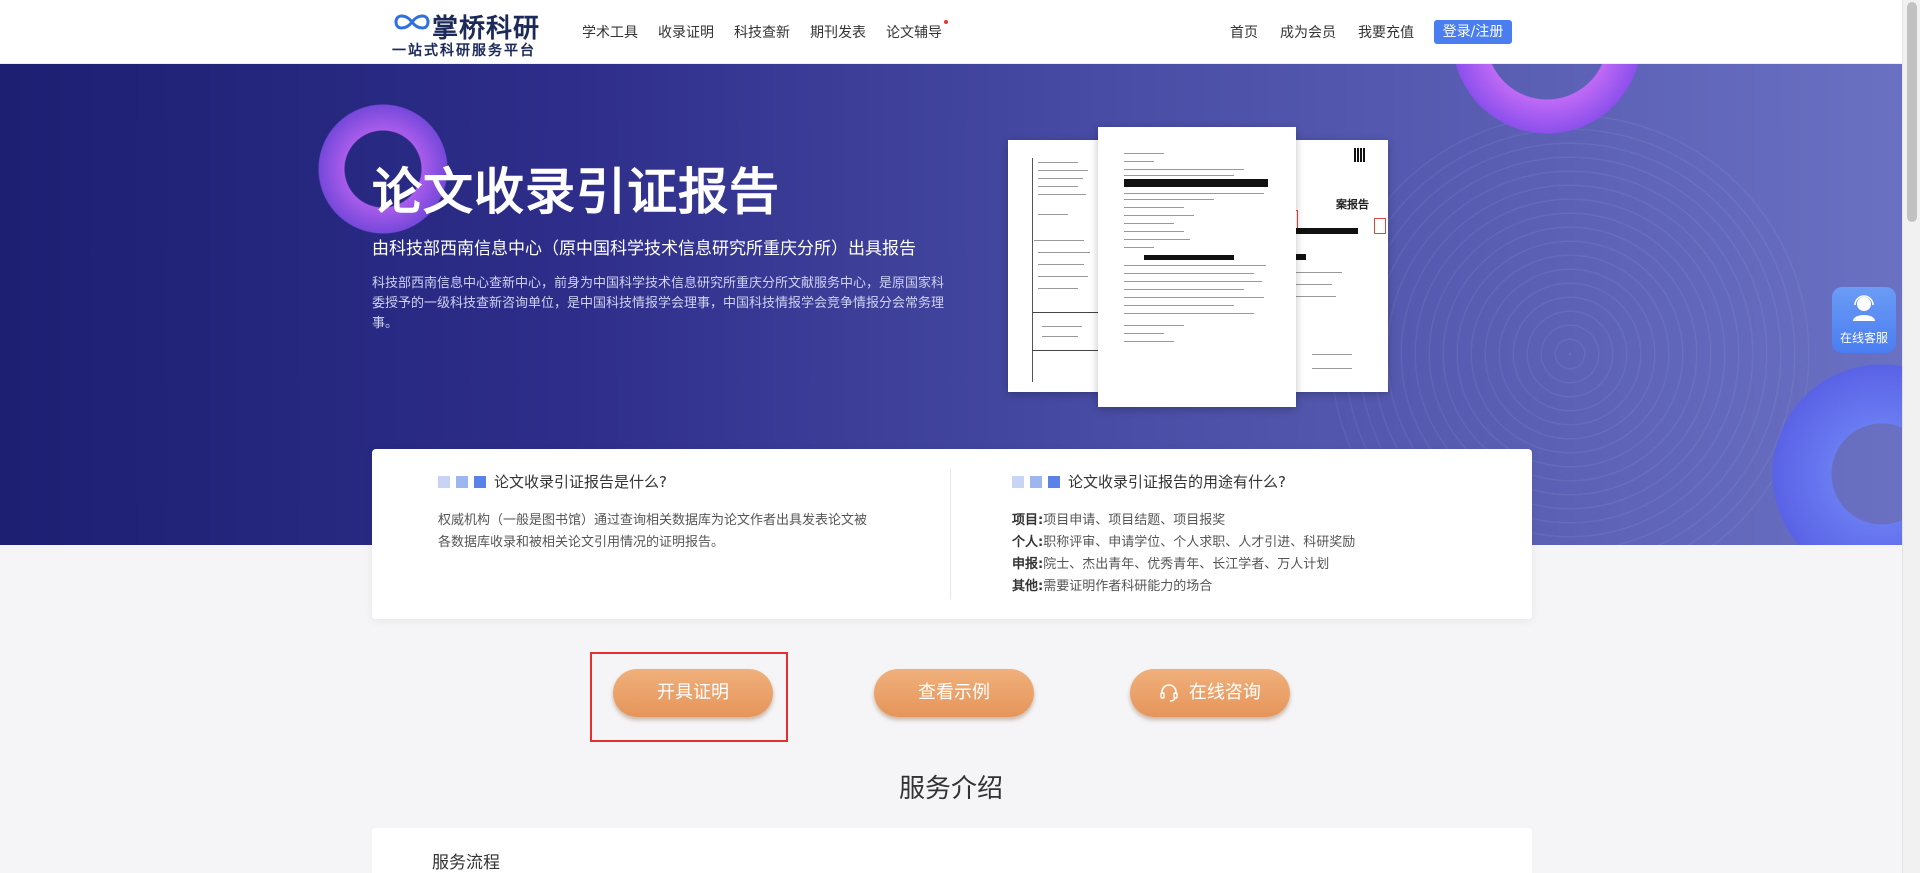 Image resolution: width=1920 pixels, height=873 pixels. I want to click on nav-home: 首页, so click(1244, 32).